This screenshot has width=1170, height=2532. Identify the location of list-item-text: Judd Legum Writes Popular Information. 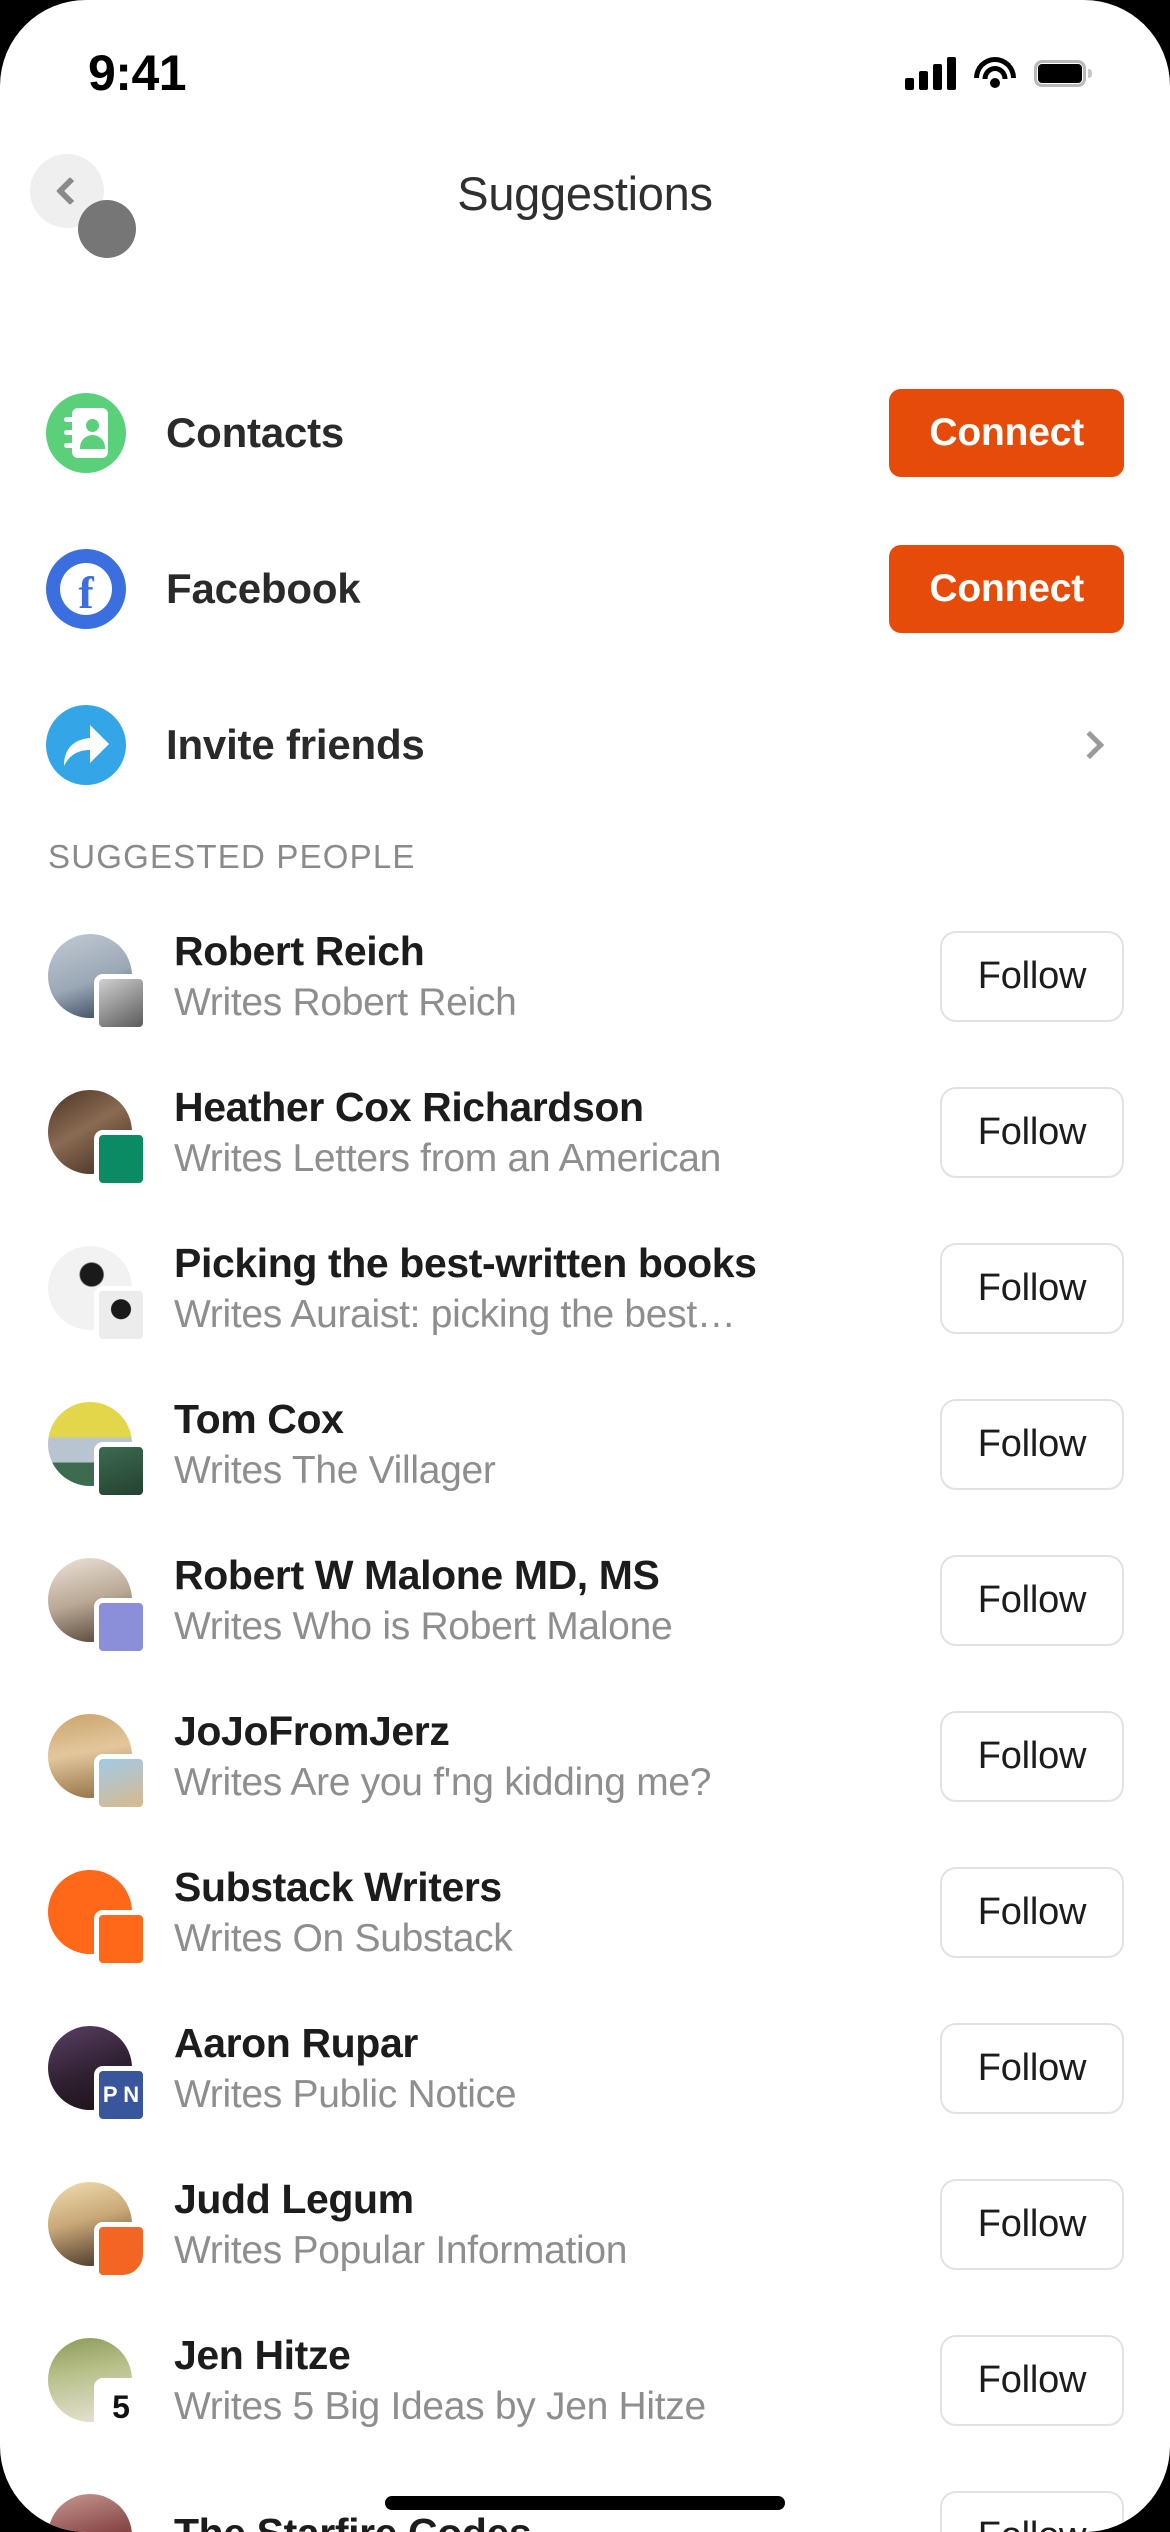
(557, 2224).